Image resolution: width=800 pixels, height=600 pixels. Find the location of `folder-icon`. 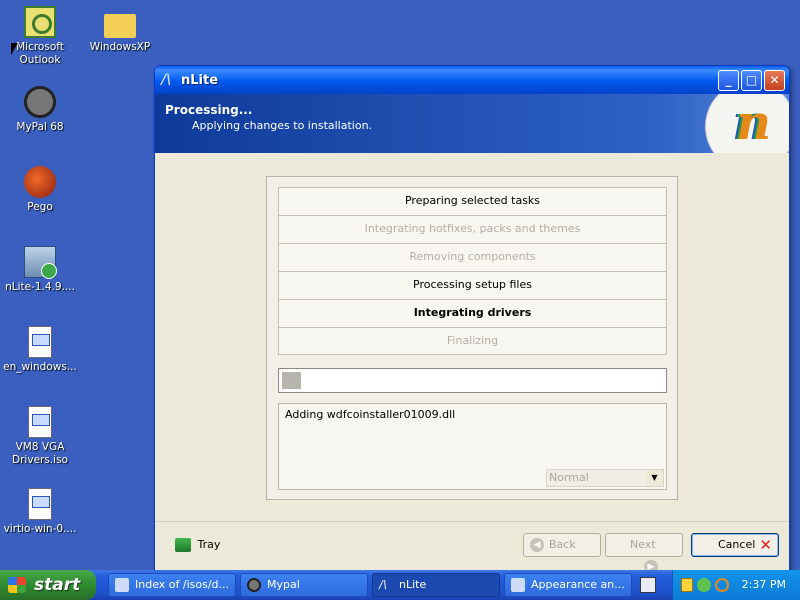

folder-icon is located at coordinates (120, 26).